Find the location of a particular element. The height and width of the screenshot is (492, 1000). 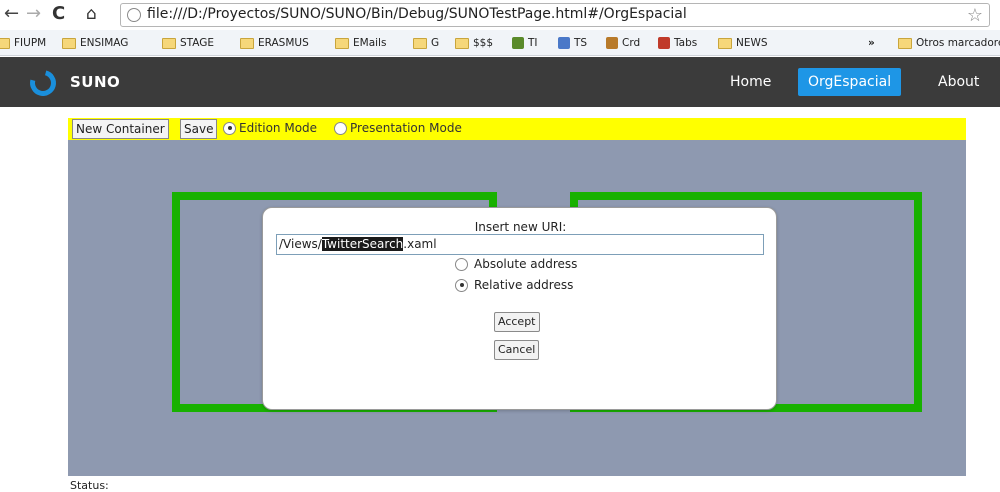

uri-input: /Views/TwitterSearch.xaml is located at coordinates (520, 244).